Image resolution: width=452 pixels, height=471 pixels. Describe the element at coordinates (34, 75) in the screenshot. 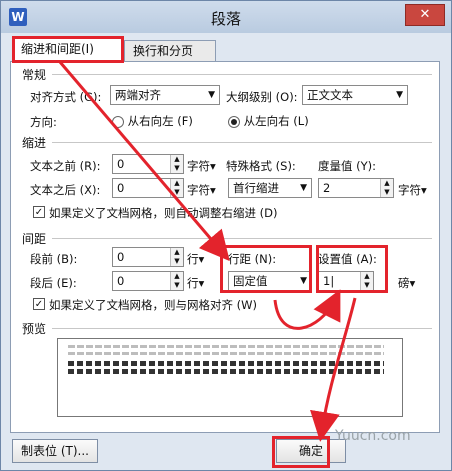

I see `general-section-title: 常规` at that location.